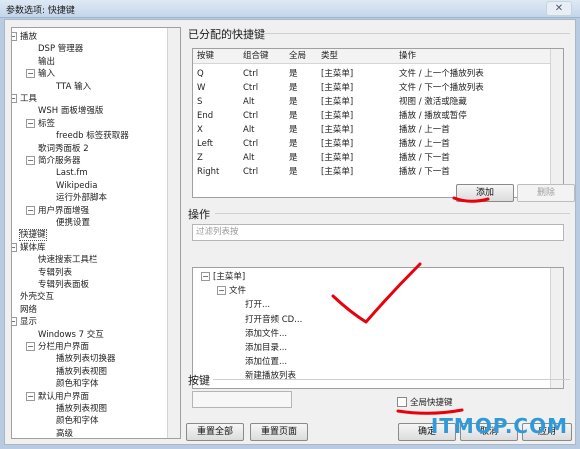 This screenshot has width=580, height=449. What do you see at coordinates (53, 161) in the screenshot?
I see `tree-item: − 简介服务器` at bounding box center [53, 161].